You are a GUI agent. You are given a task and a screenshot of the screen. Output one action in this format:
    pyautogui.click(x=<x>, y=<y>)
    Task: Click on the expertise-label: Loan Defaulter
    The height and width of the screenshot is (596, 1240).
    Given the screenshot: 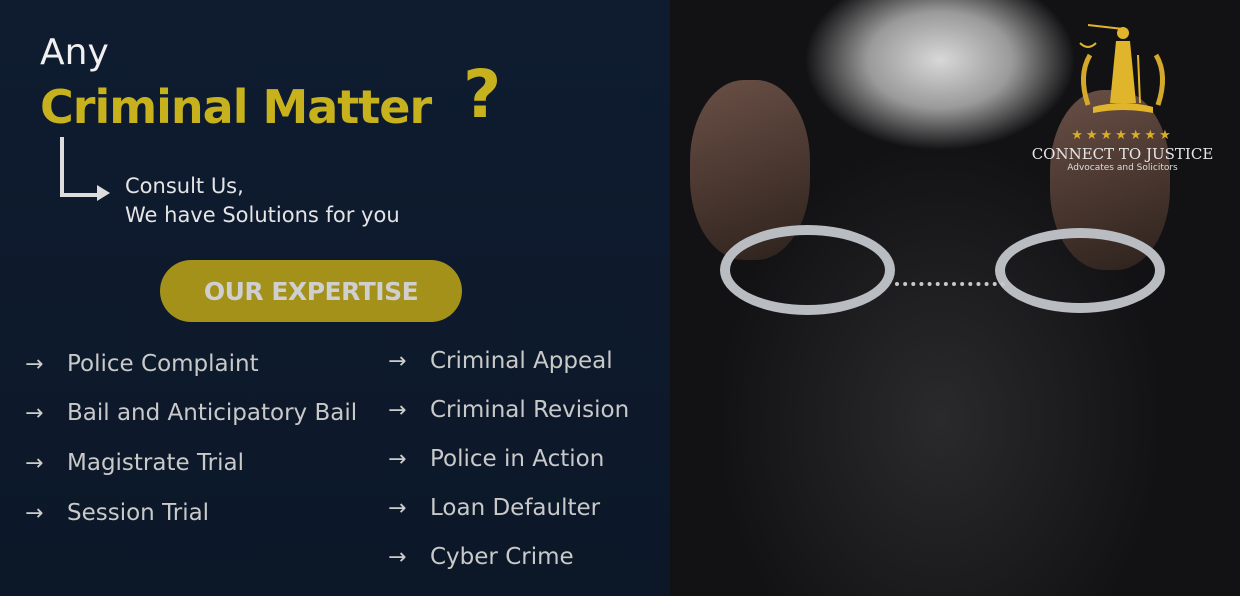 What is the action you would take?
    pyautogui.click(x=515, y=508)
    